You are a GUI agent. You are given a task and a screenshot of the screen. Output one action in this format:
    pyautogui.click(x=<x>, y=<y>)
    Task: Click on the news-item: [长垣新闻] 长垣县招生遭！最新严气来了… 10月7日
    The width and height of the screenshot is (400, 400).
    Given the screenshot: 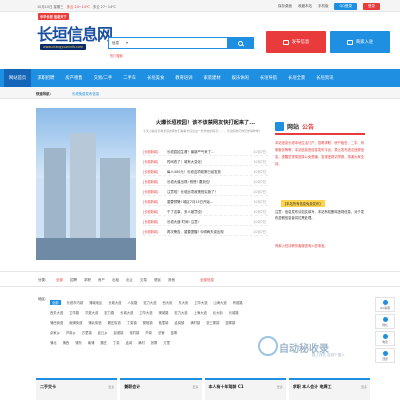 What is the action you would take?
    pyautogui.click(x=205, y=151)
    